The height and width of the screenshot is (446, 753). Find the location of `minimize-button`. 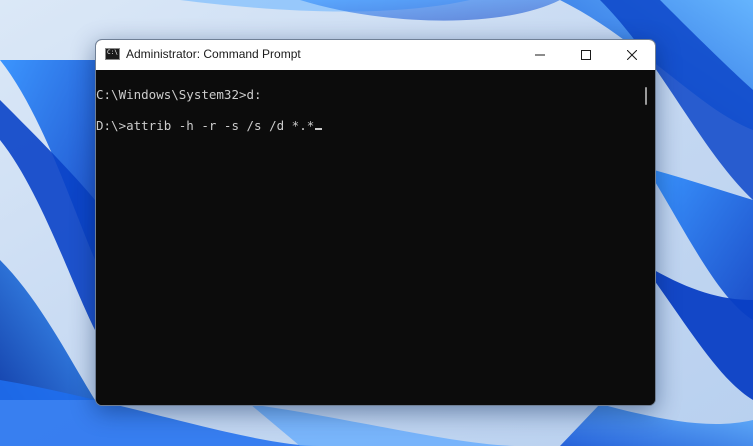

minimize-button is located at coordinates (540, 55).